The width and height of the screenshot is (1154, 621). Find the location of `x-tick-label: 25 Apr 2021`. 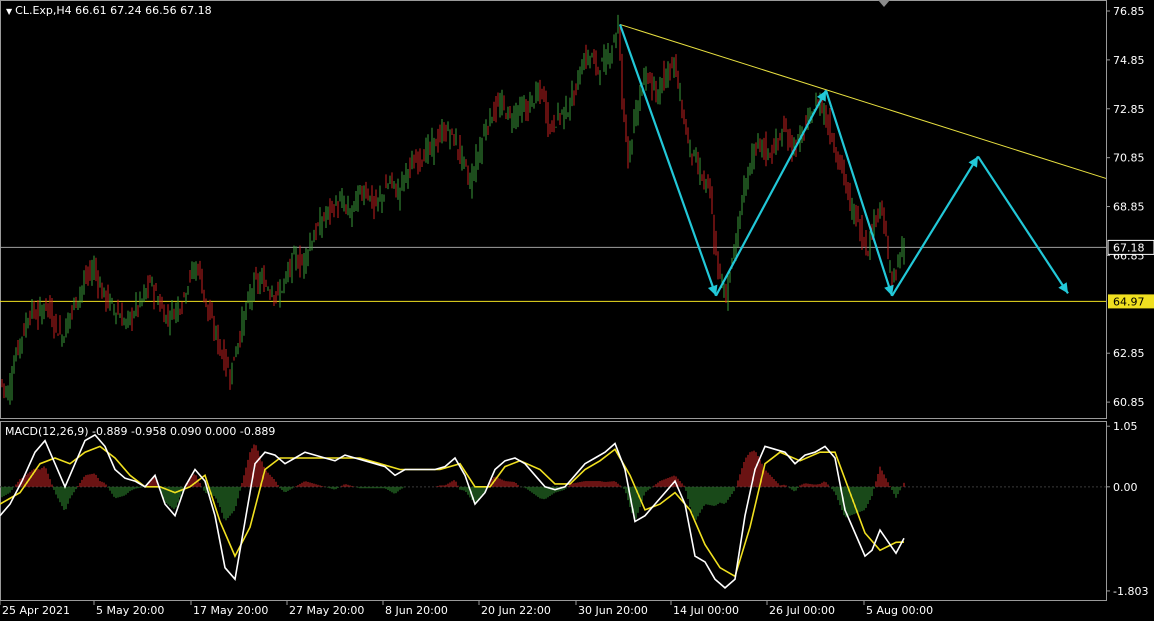

x-tick-label: 25 Apr 2021 is located at coordinates (36, 610).